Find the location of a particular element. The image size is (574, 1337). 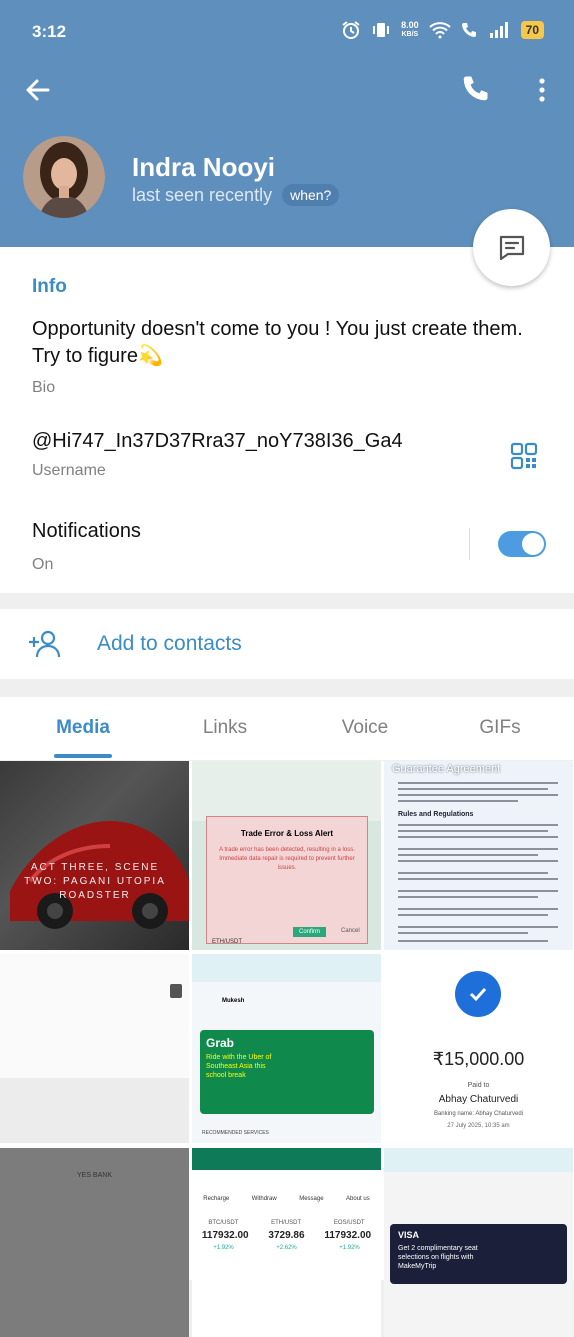

battery-indicator: 70 is located at coordinates (532, 30).